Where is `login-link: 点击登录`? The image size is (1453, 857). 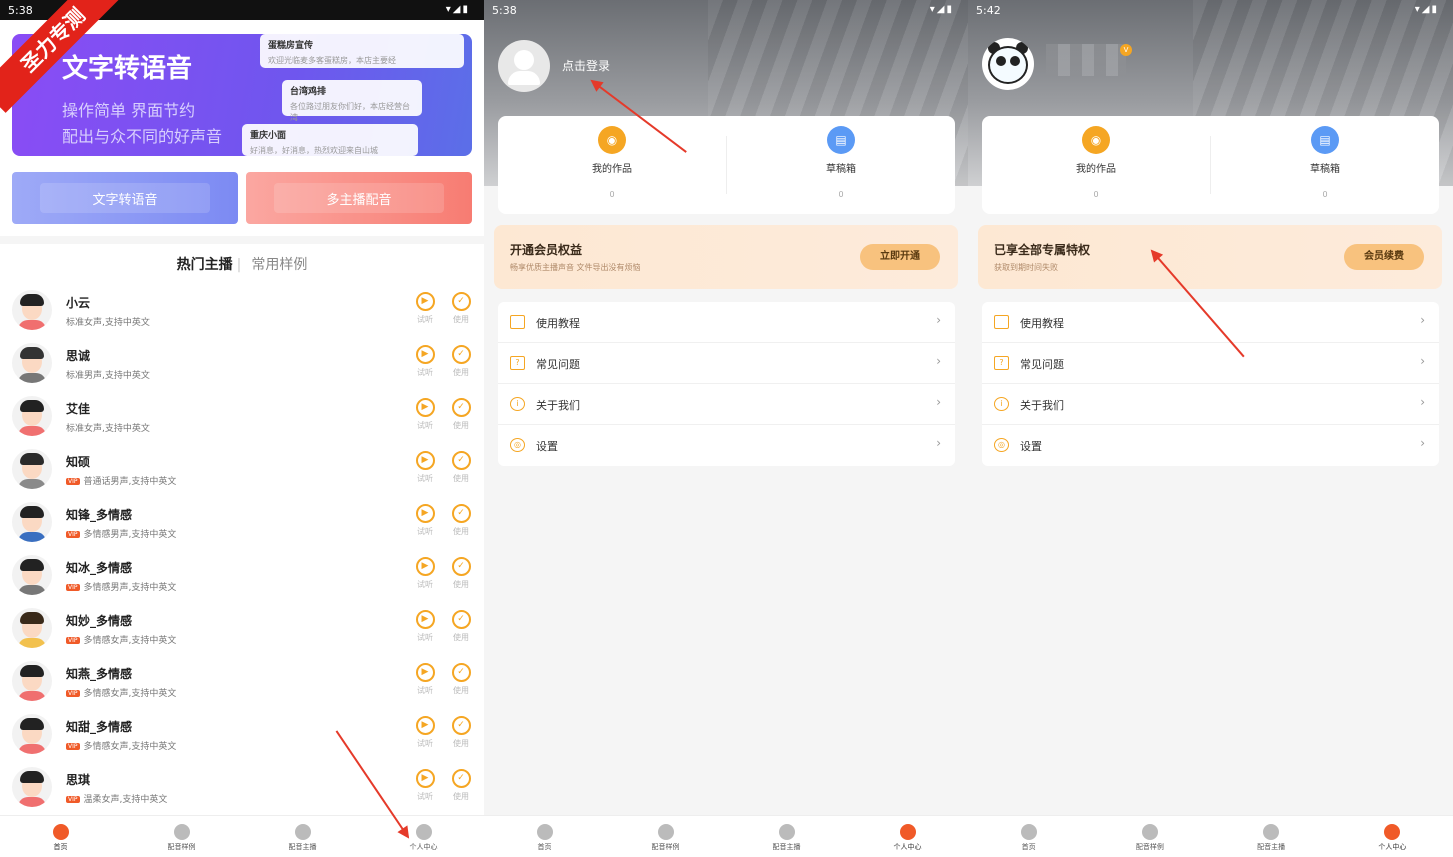
login-link: 点击登录 is located at coordinates (586, 65).